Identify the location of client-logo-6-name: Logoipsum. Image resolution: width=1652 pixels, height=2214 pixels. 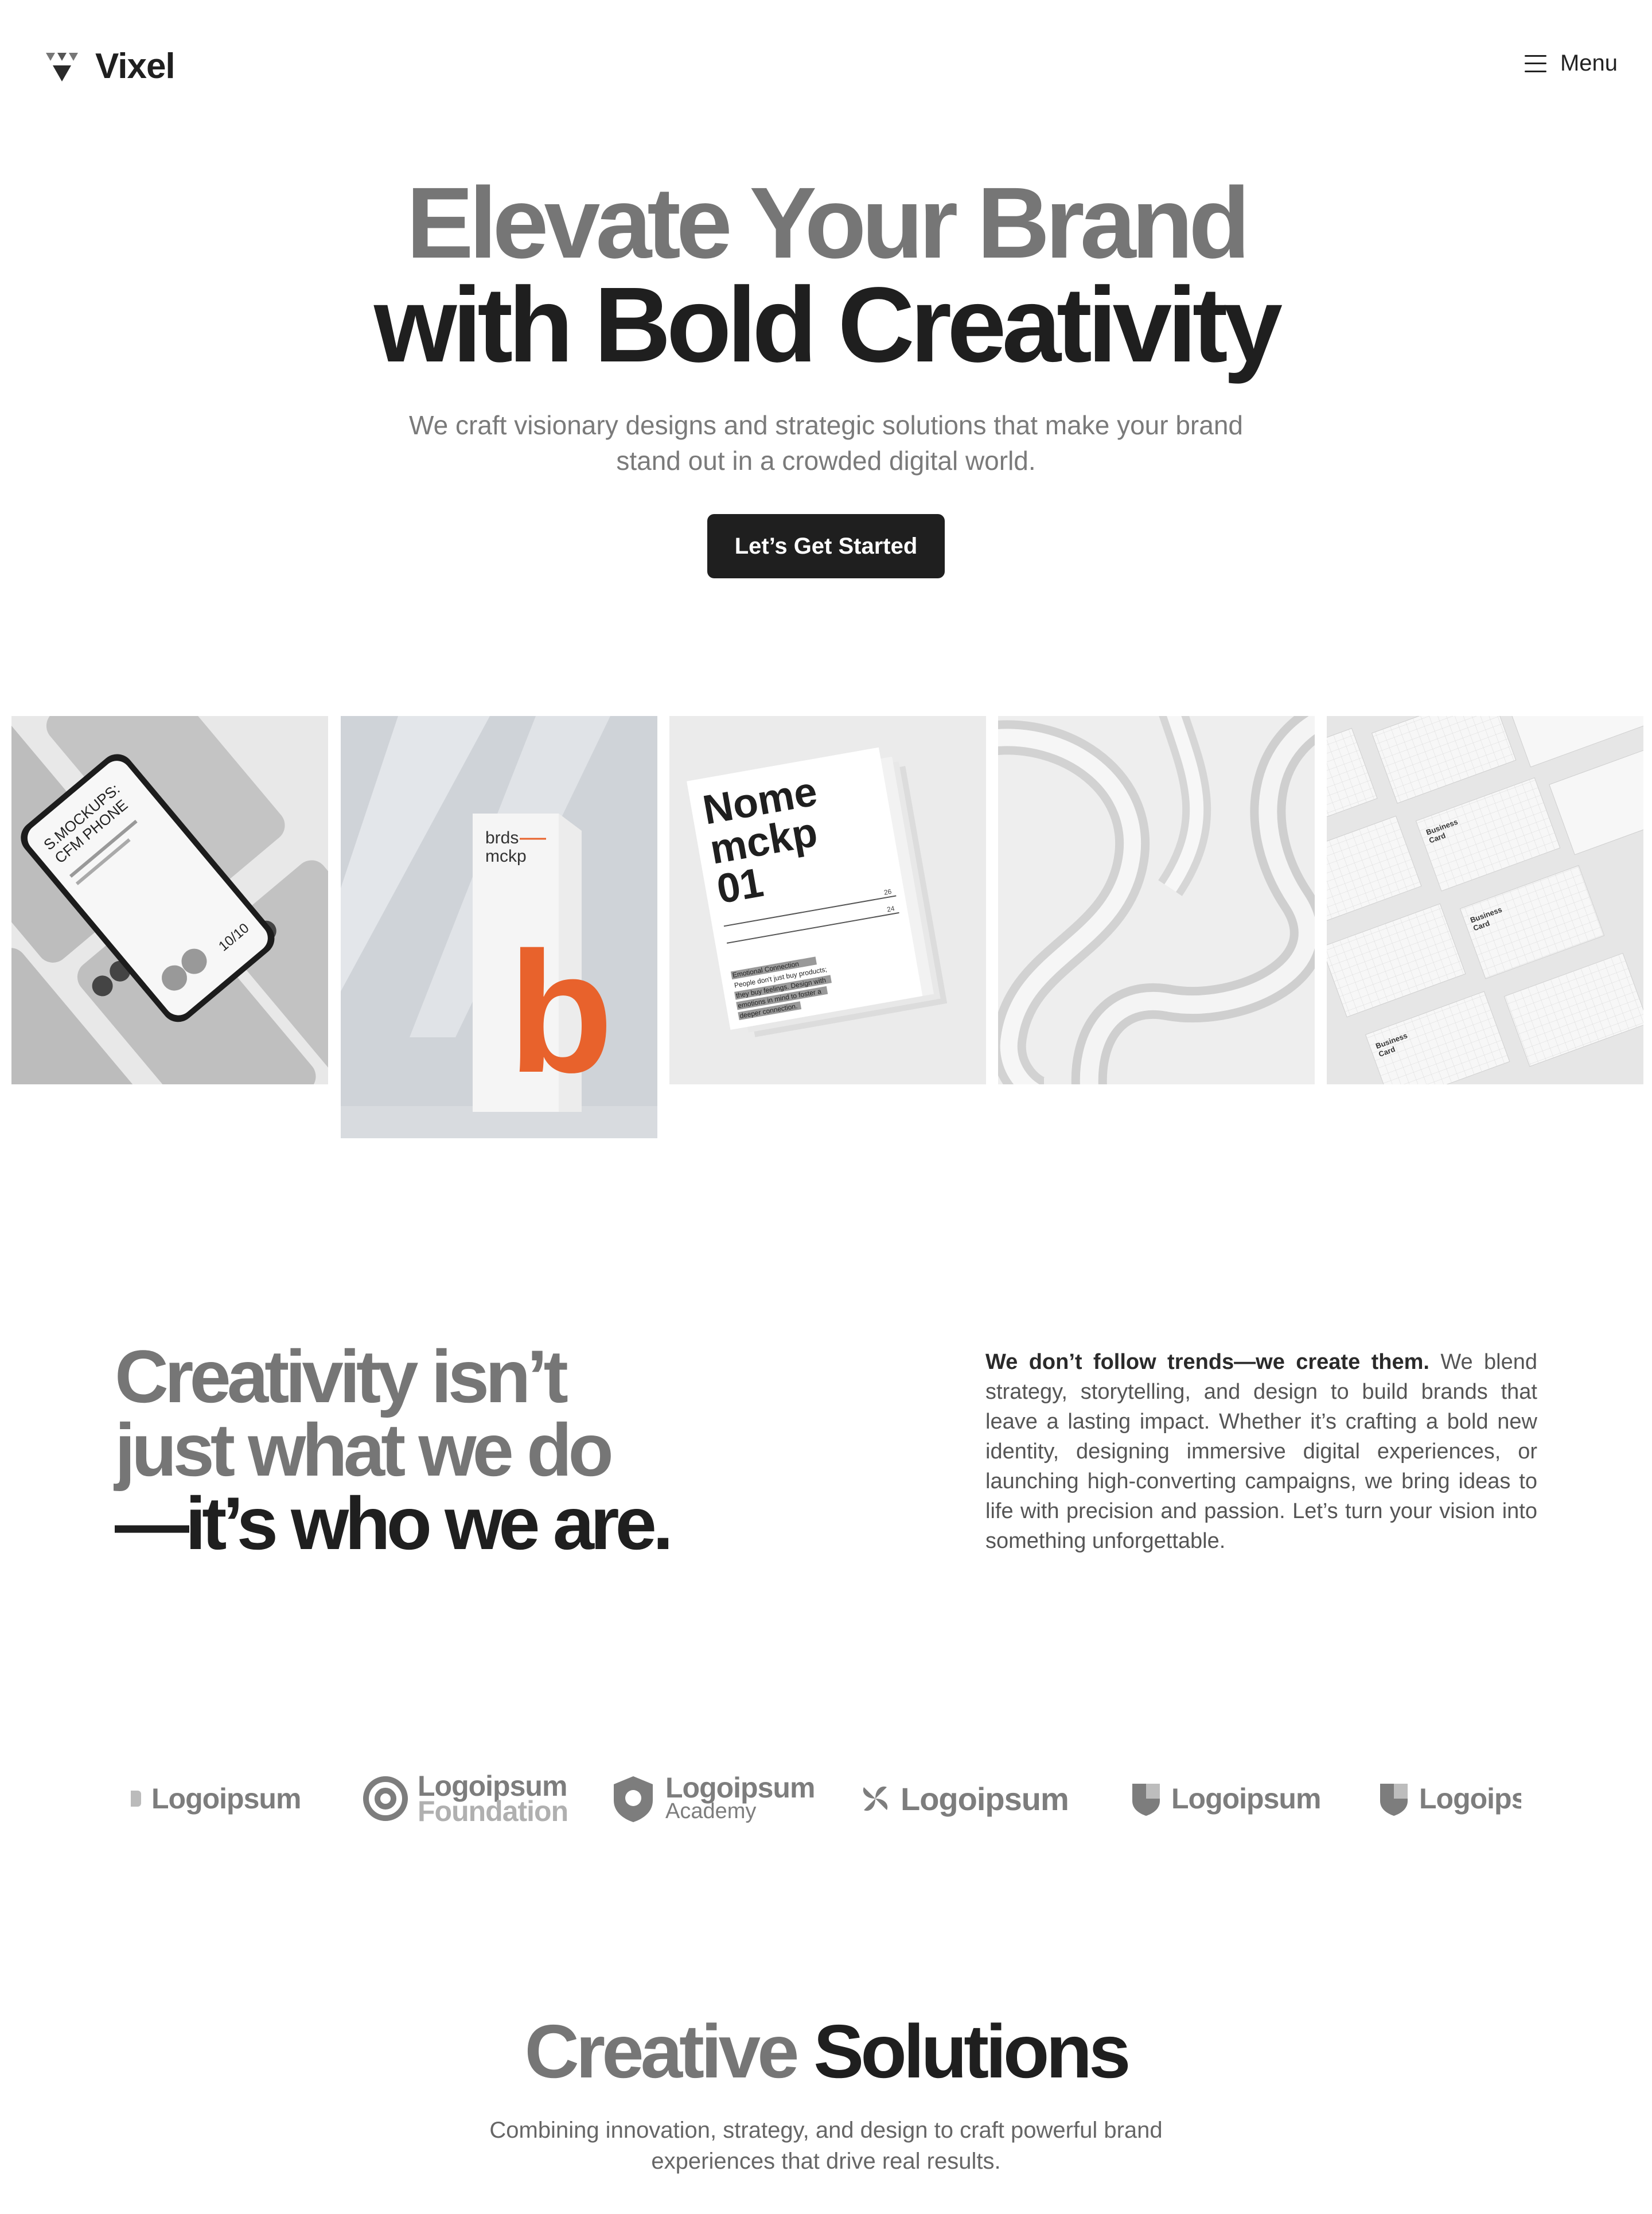
(1470, 1799).